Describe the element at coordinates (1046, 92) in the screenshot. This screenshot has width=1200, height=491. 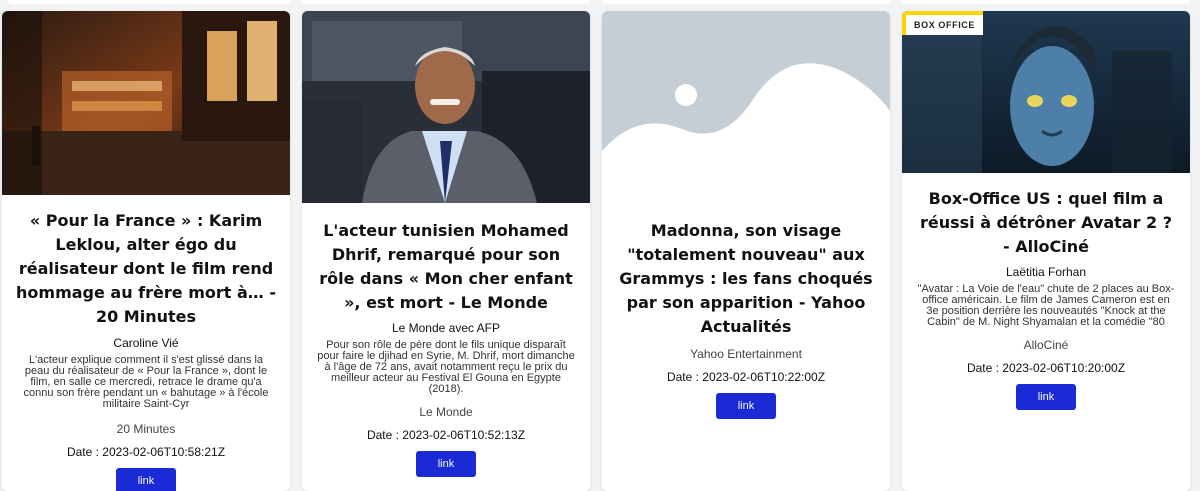
I see `avatar-image: BOX OFFICE` at that location.